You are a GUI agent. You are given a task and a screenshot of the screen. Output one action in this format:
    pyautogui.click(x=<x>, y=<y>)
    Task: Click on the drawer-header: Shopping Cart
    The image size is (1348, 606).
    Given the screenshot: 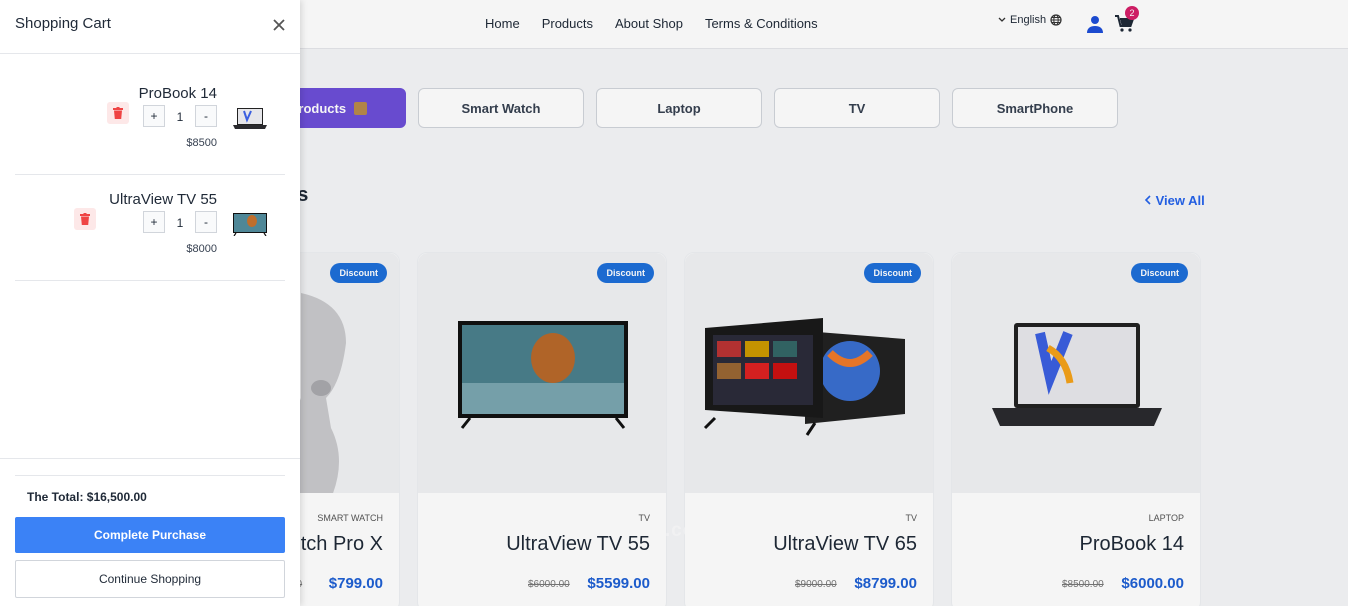 What is the action you would take?
    pyautogui.click(x=150, y=27)
    